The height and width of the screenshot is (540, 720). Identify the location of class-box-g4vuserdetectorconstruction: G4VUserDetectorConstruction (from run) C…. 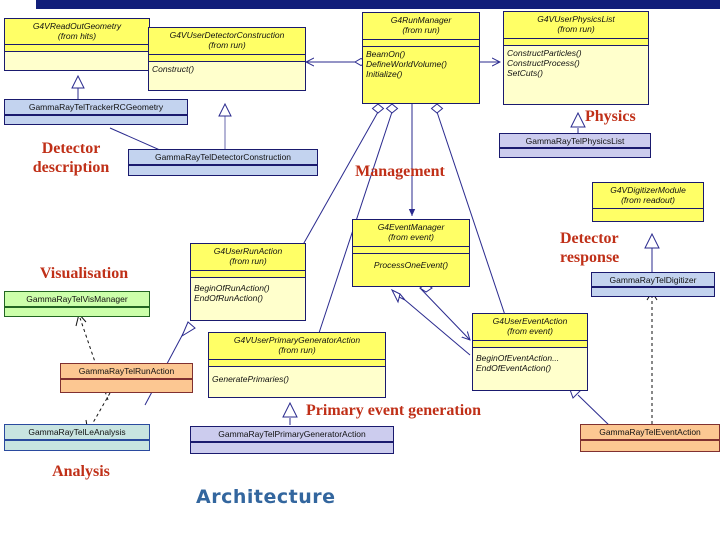
(227, 59).